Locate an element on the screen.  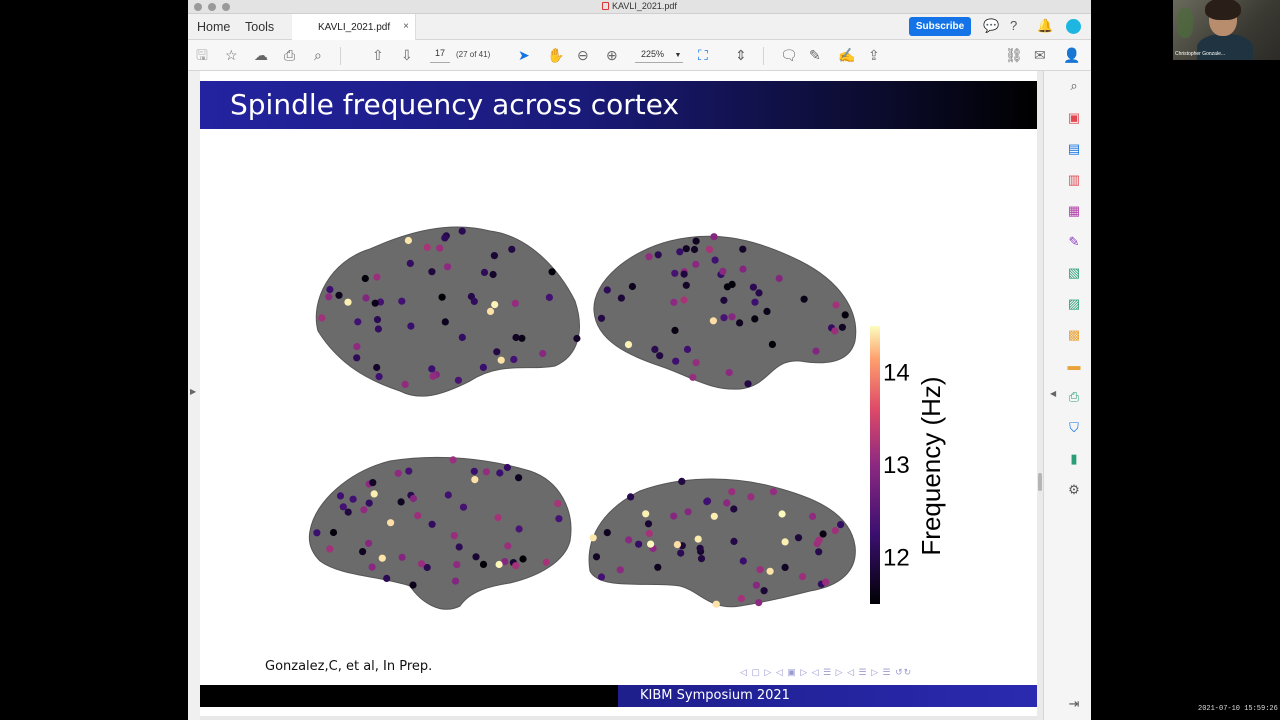
comment-panel-icon: ▬ is located at coordinates (1074, 366).